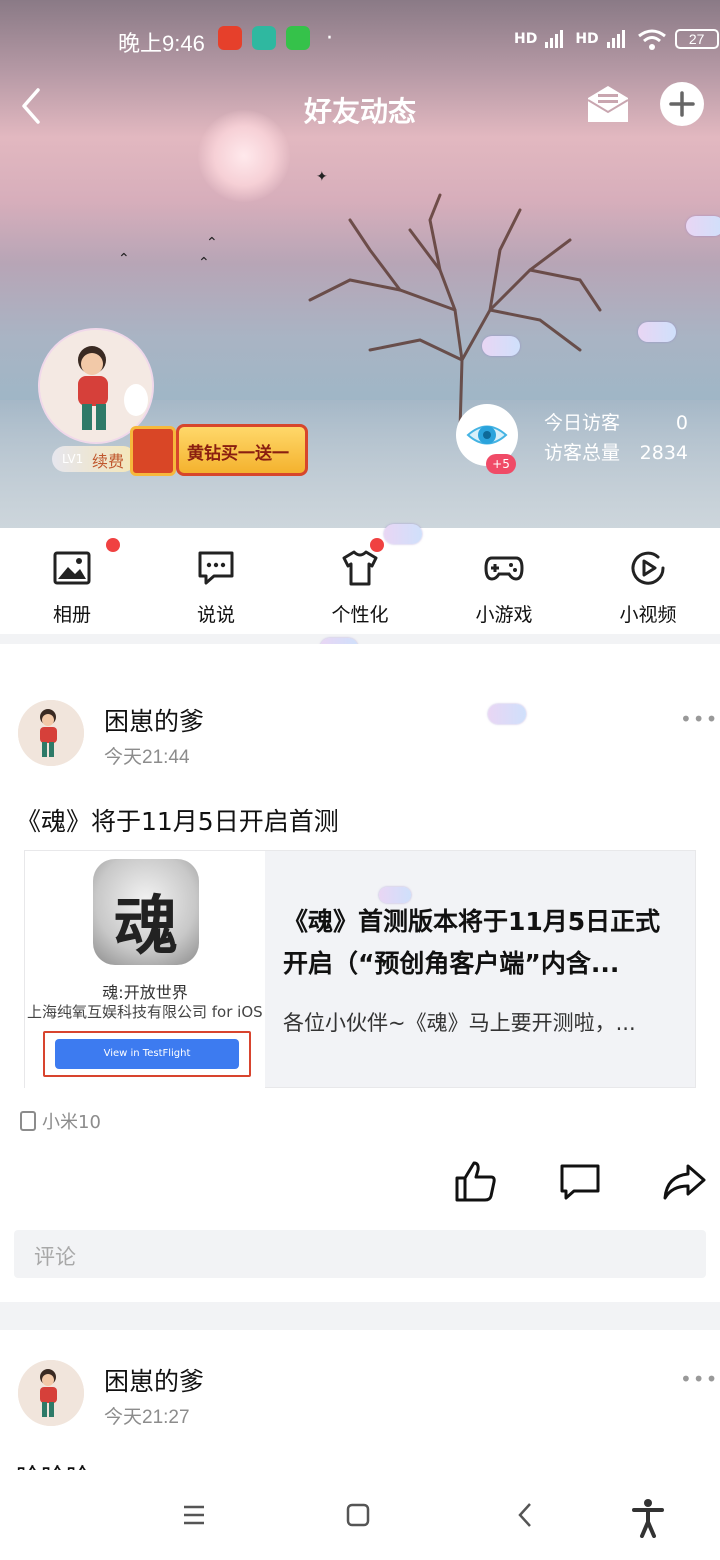 This screenshot has width=720, height=1560. I want to click on vip-promo-button: 黄钻买一送一, so click(242, 450).